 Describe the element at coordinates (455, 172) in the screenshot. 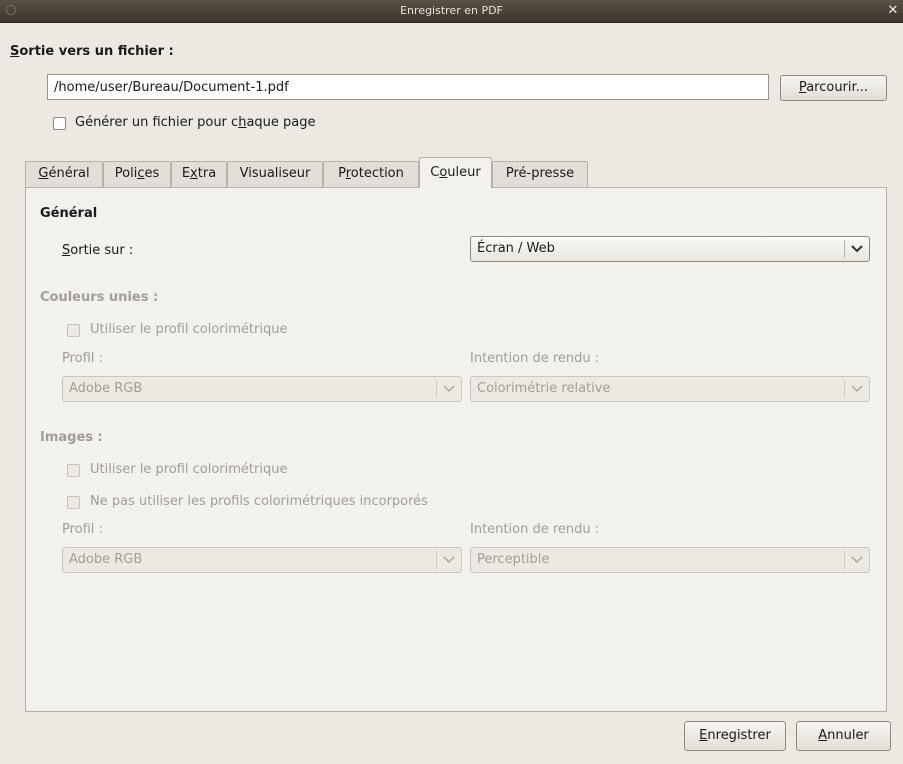

I see `tab-color: Couleur` at that location.